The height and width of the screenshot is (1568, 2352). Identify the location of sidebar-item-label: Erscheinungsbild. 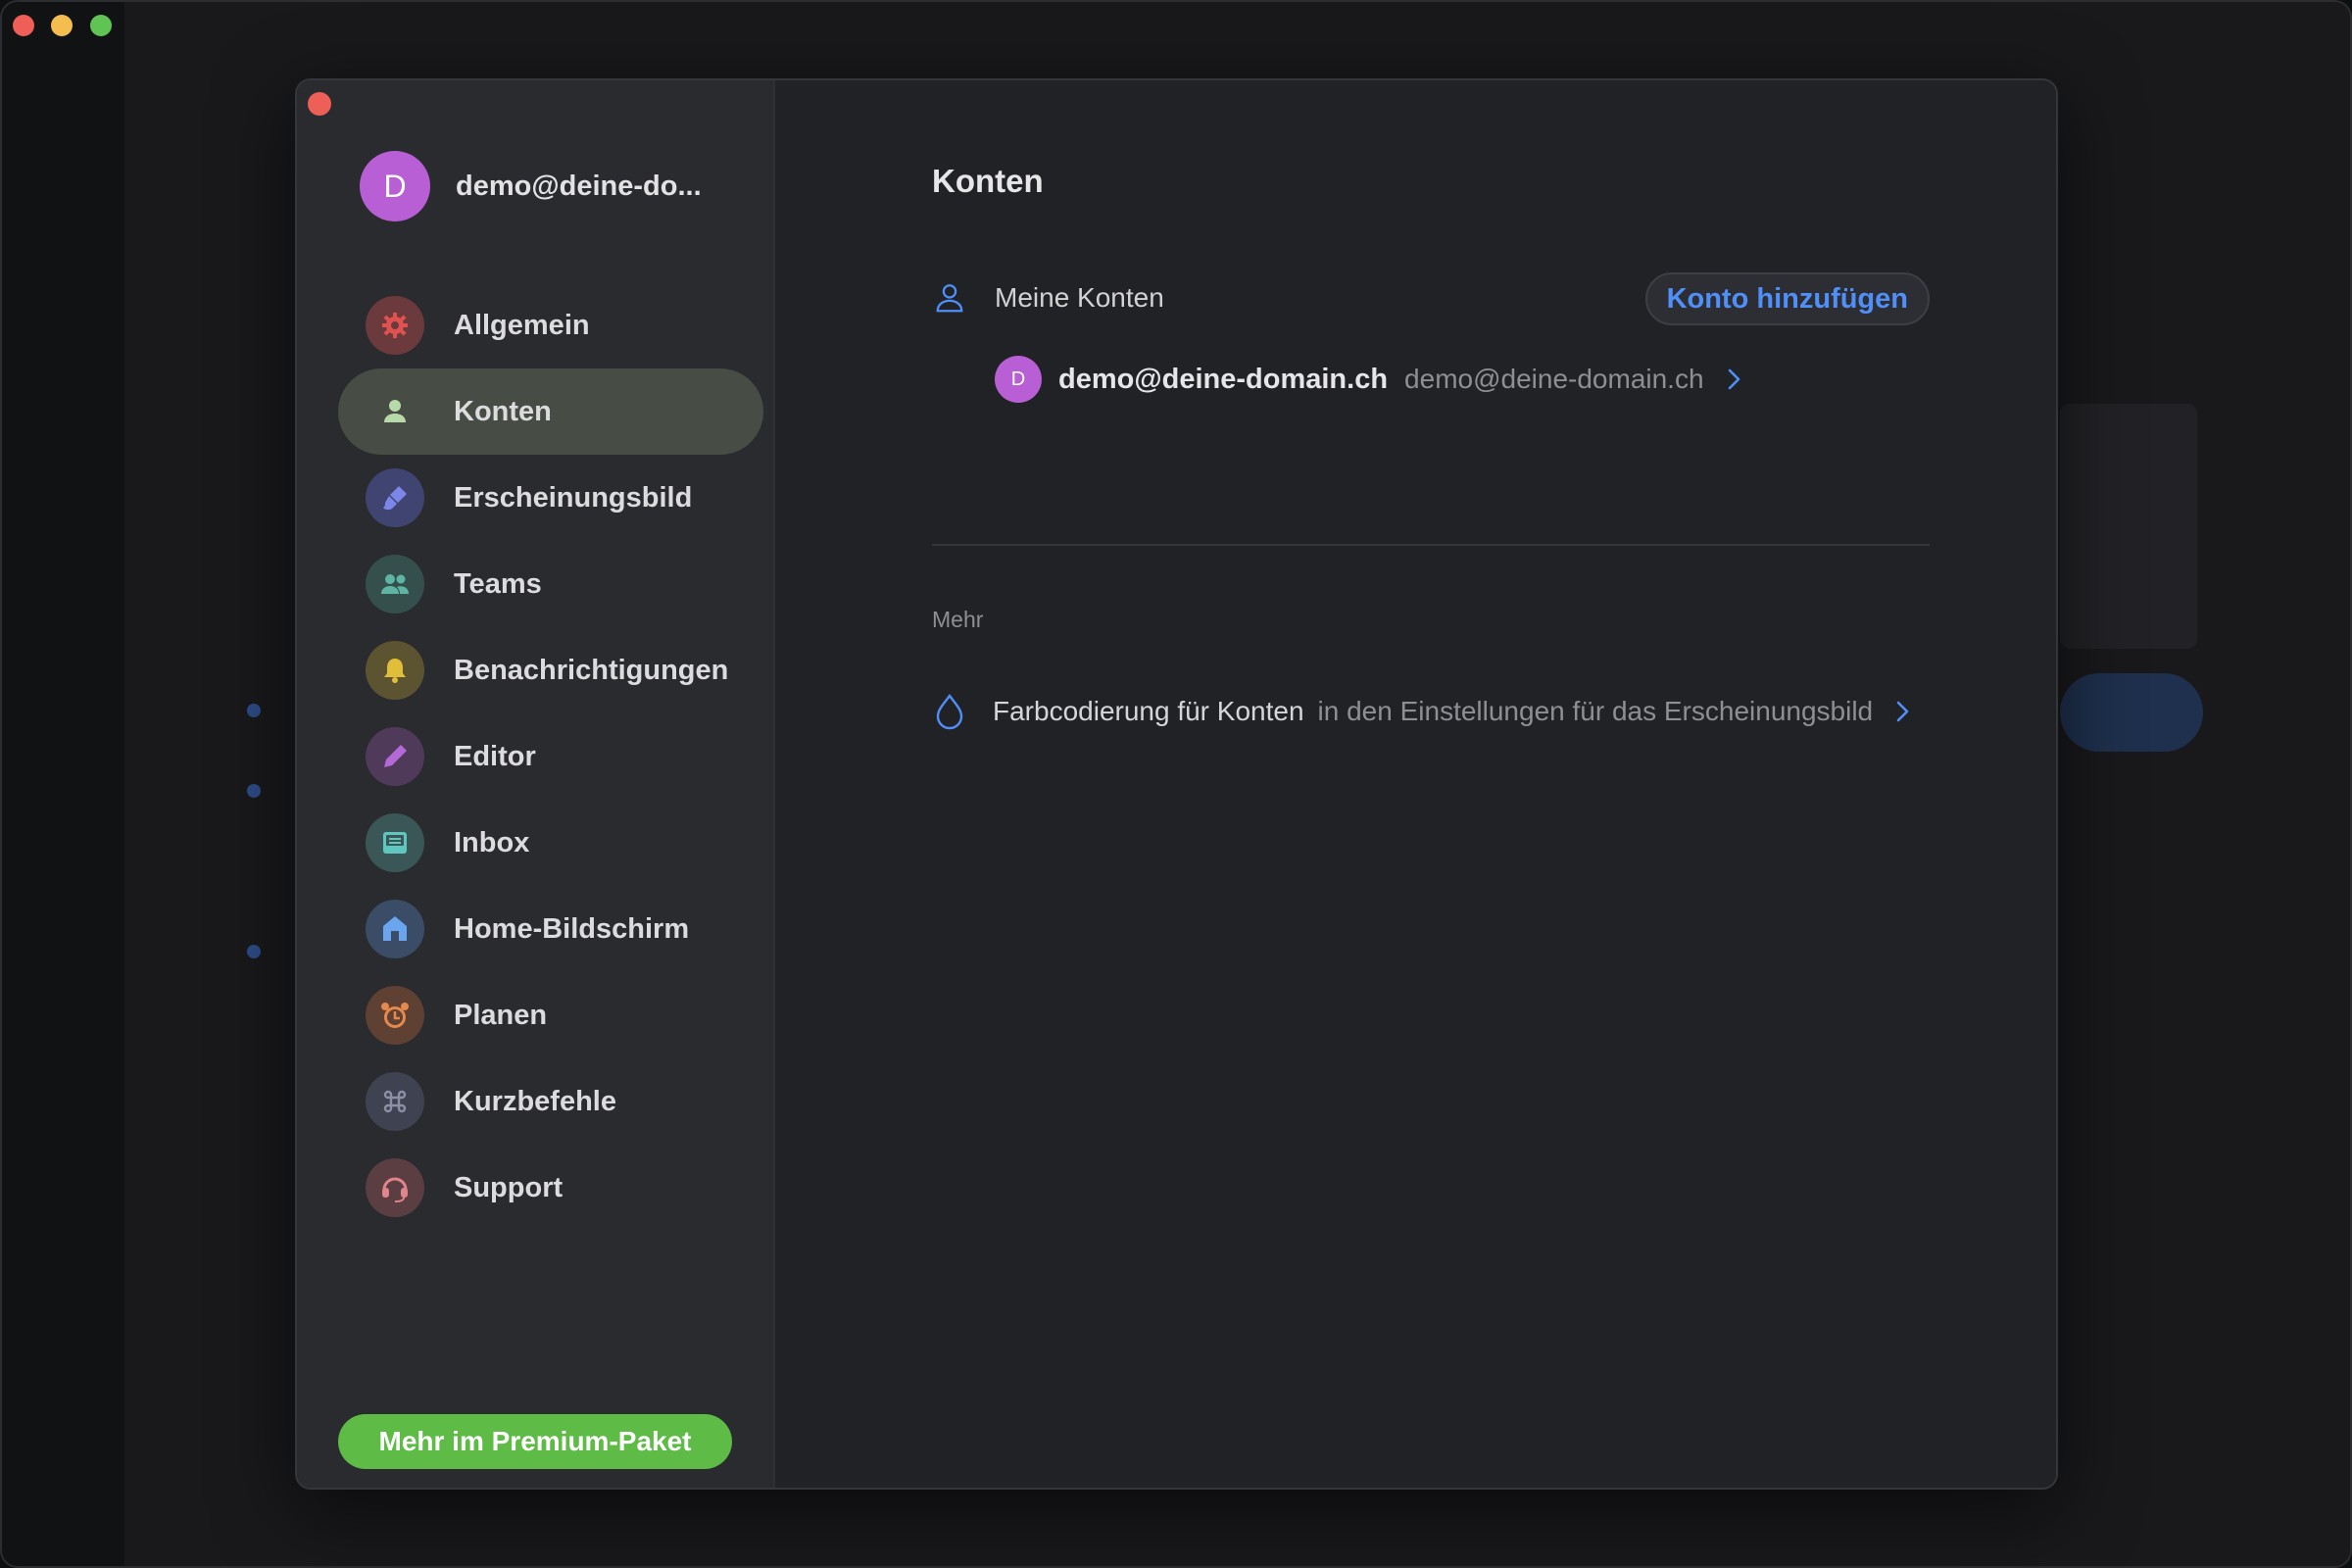
(573, 497).